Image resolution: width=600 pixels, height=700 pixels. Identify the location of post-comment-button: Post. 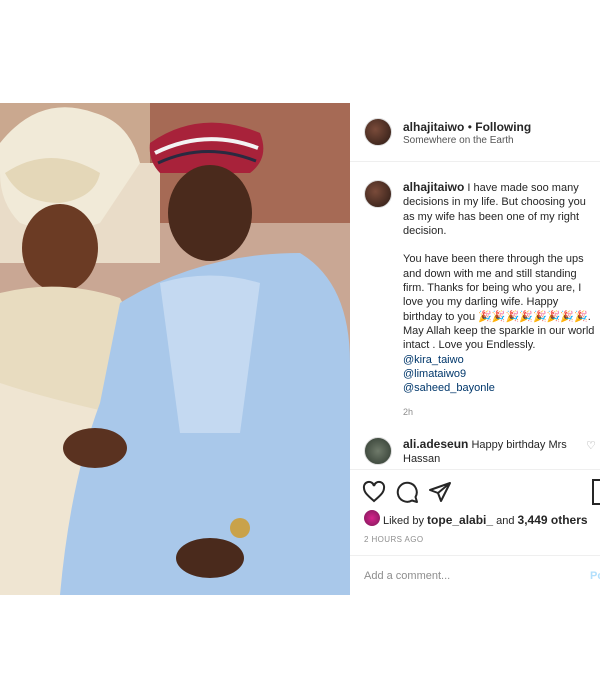
(595, 576).